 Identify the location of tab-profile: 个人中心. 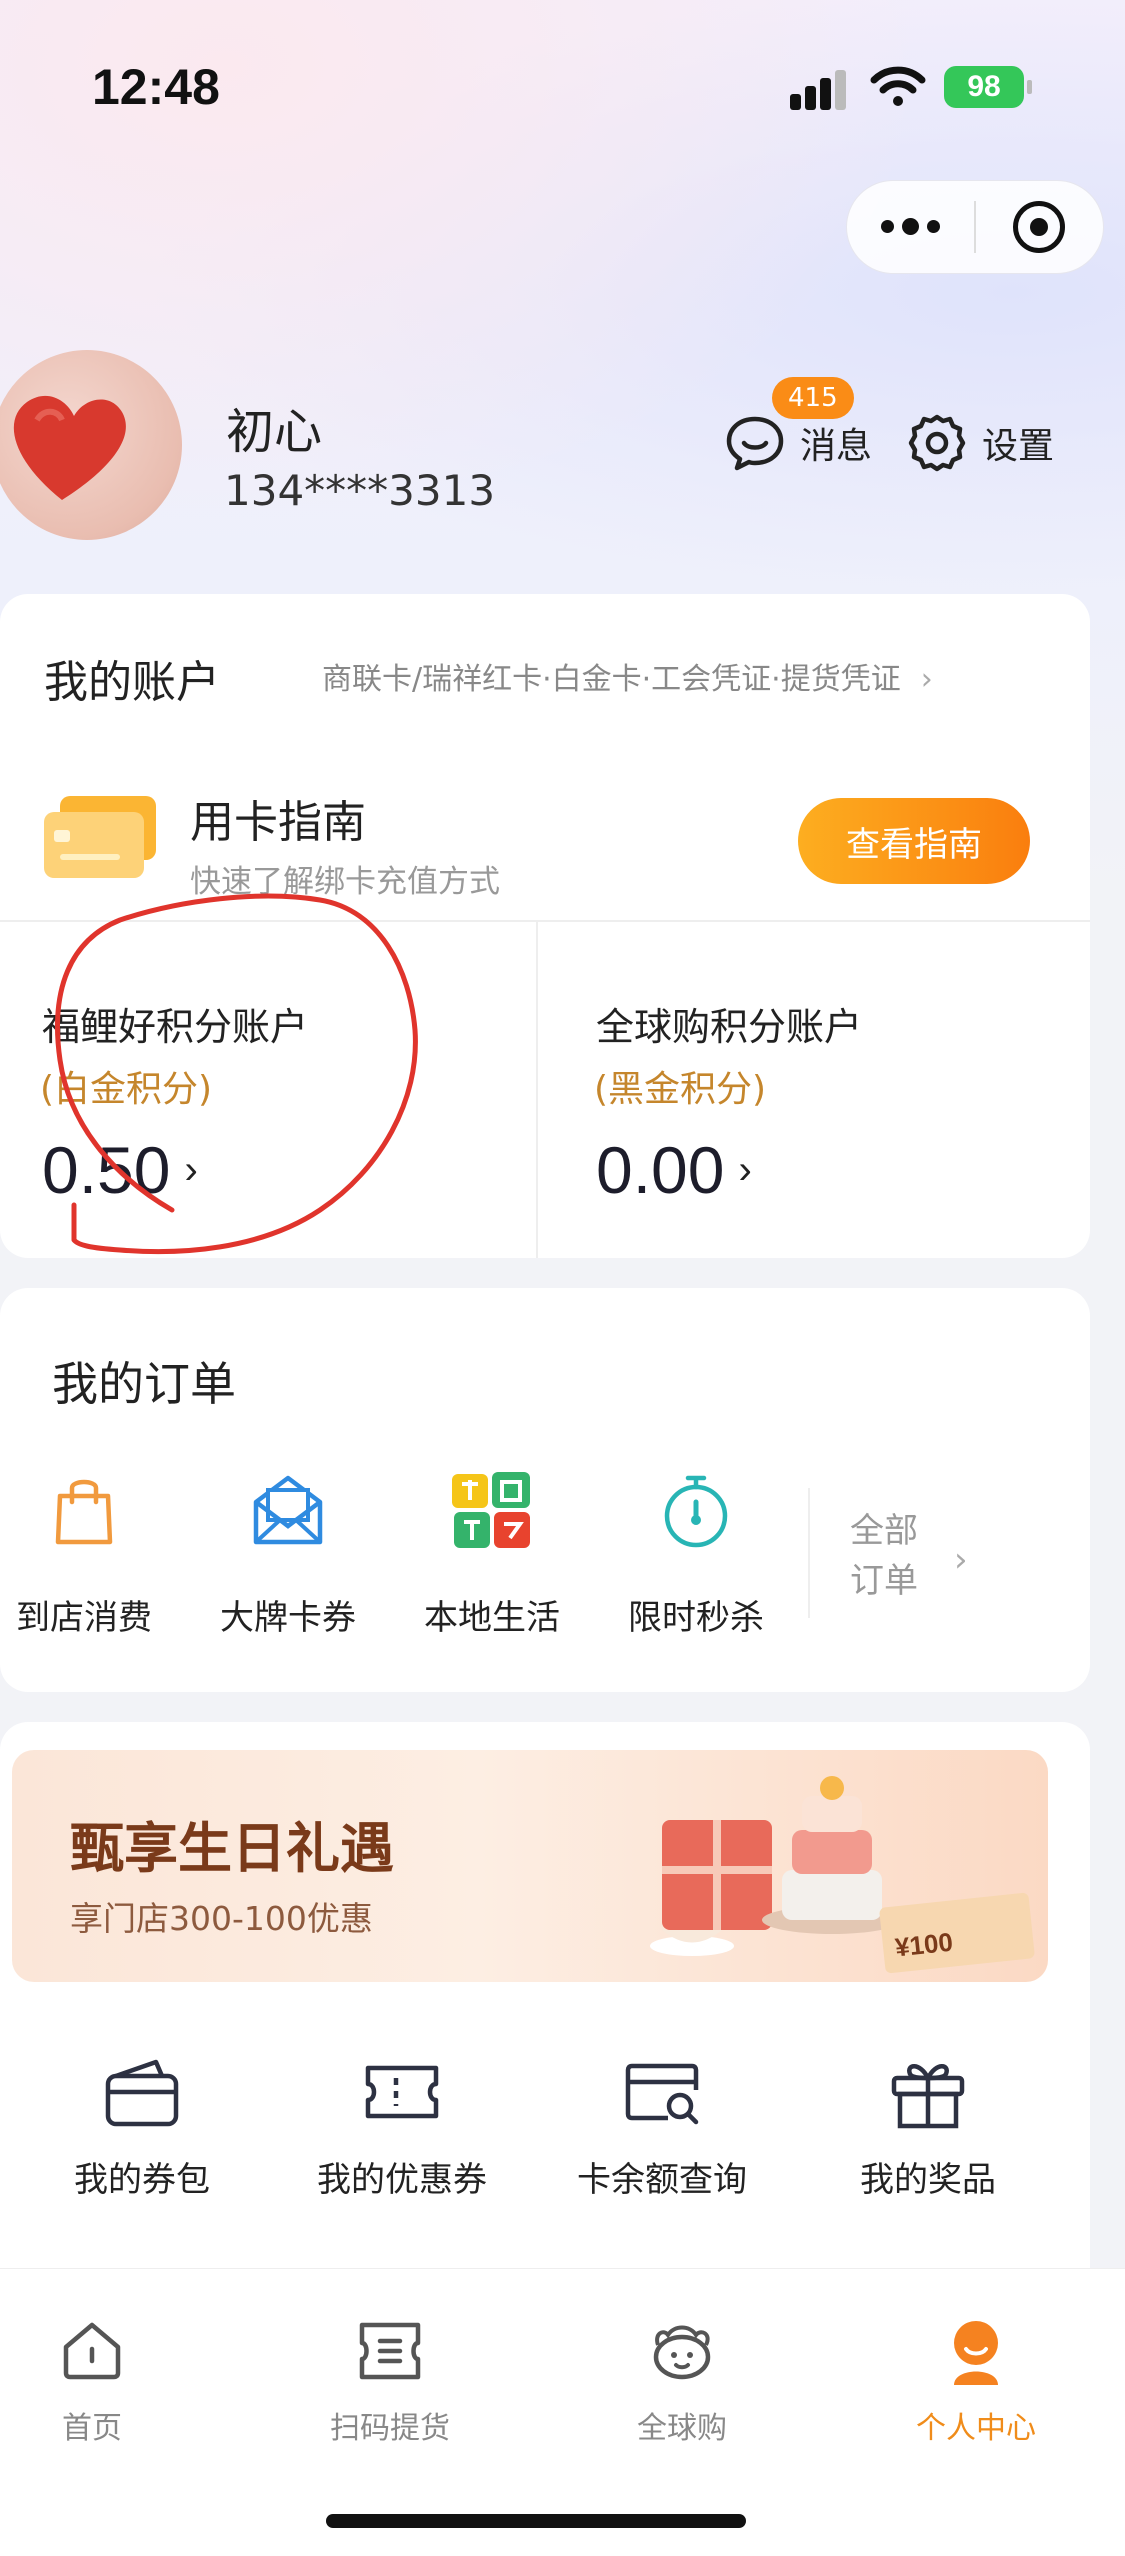
(976, 2381).